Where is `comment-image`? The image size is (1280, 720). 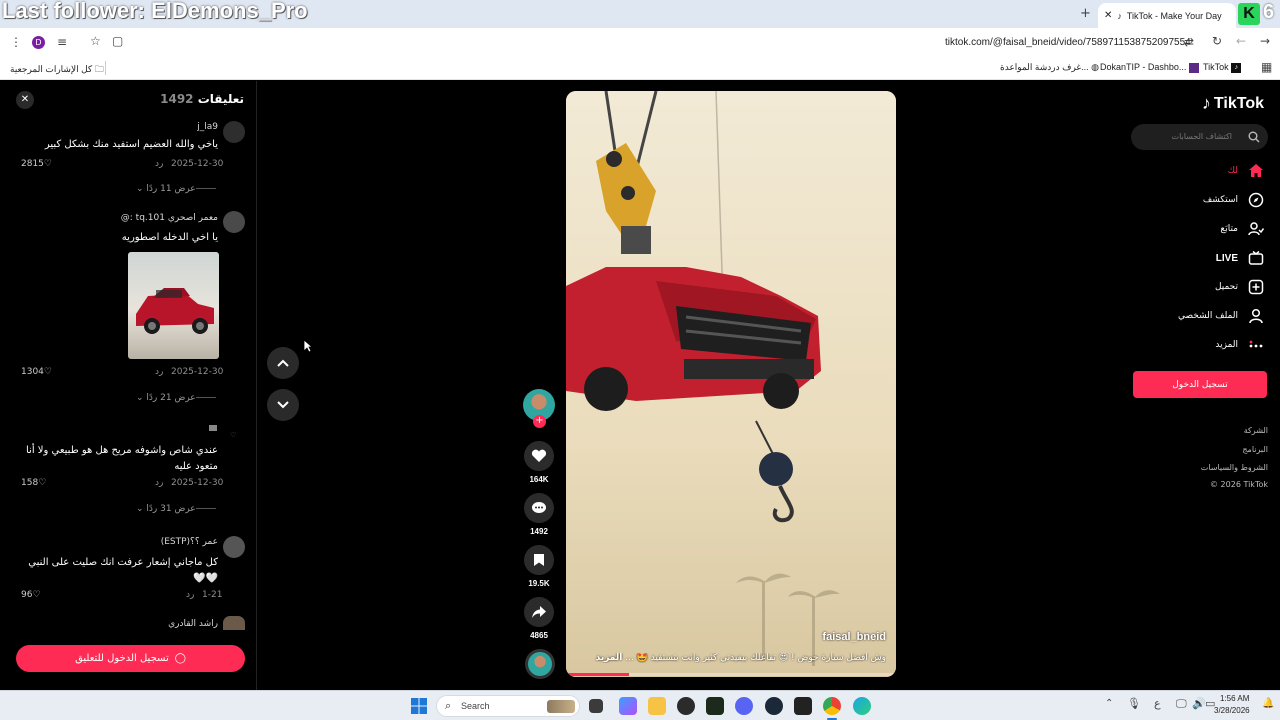 comment-image is located at coordinates (173, 305).